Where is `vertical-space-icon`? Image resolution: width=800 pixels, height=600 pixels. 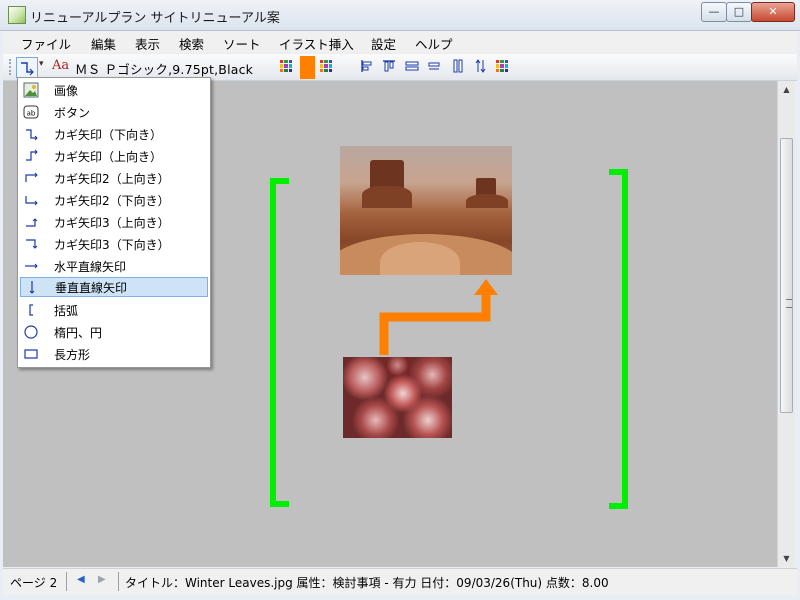 vertical-space-icon is located at coordinates (481, 66).